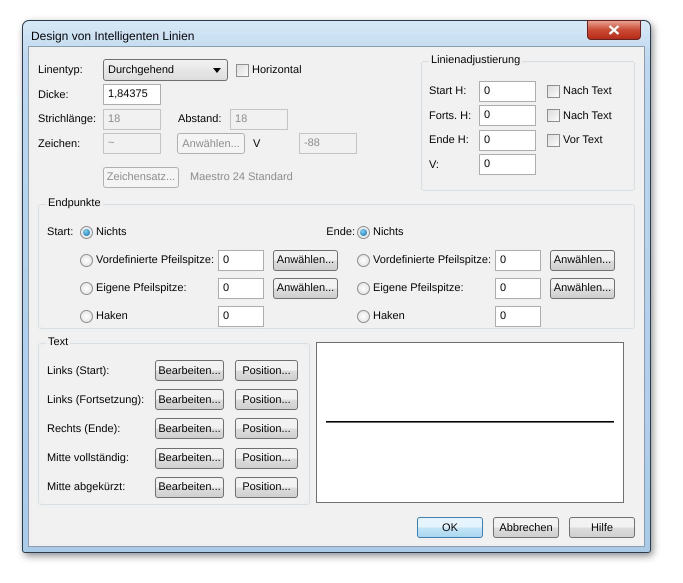 This screenshot has height=583, width=683. I want to click on field-label: Links (Start):, so click(78, 370).